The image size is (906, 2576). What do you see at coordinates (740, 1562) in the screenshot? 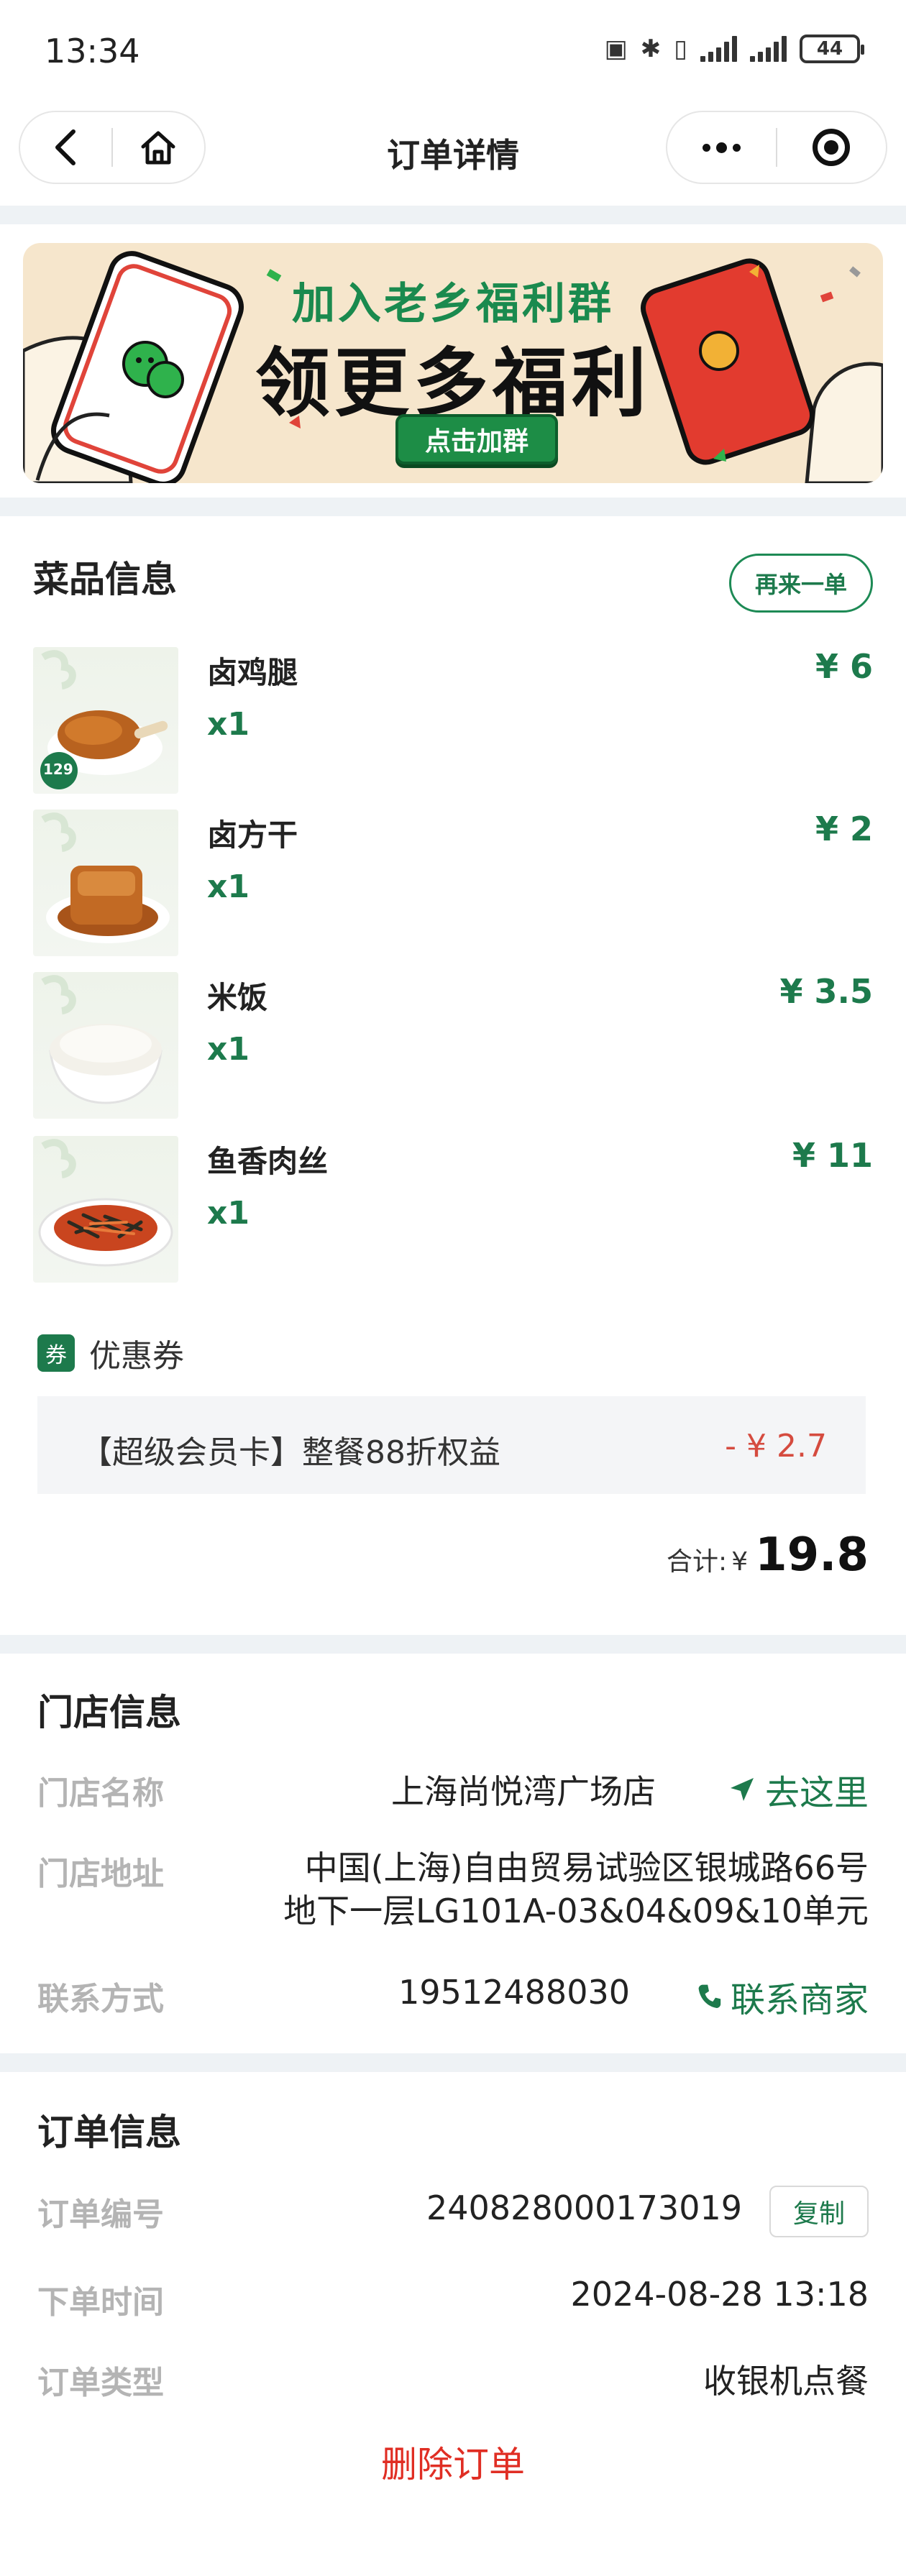
I see `total-currency: ¥` at bounding box center [740, 1562].